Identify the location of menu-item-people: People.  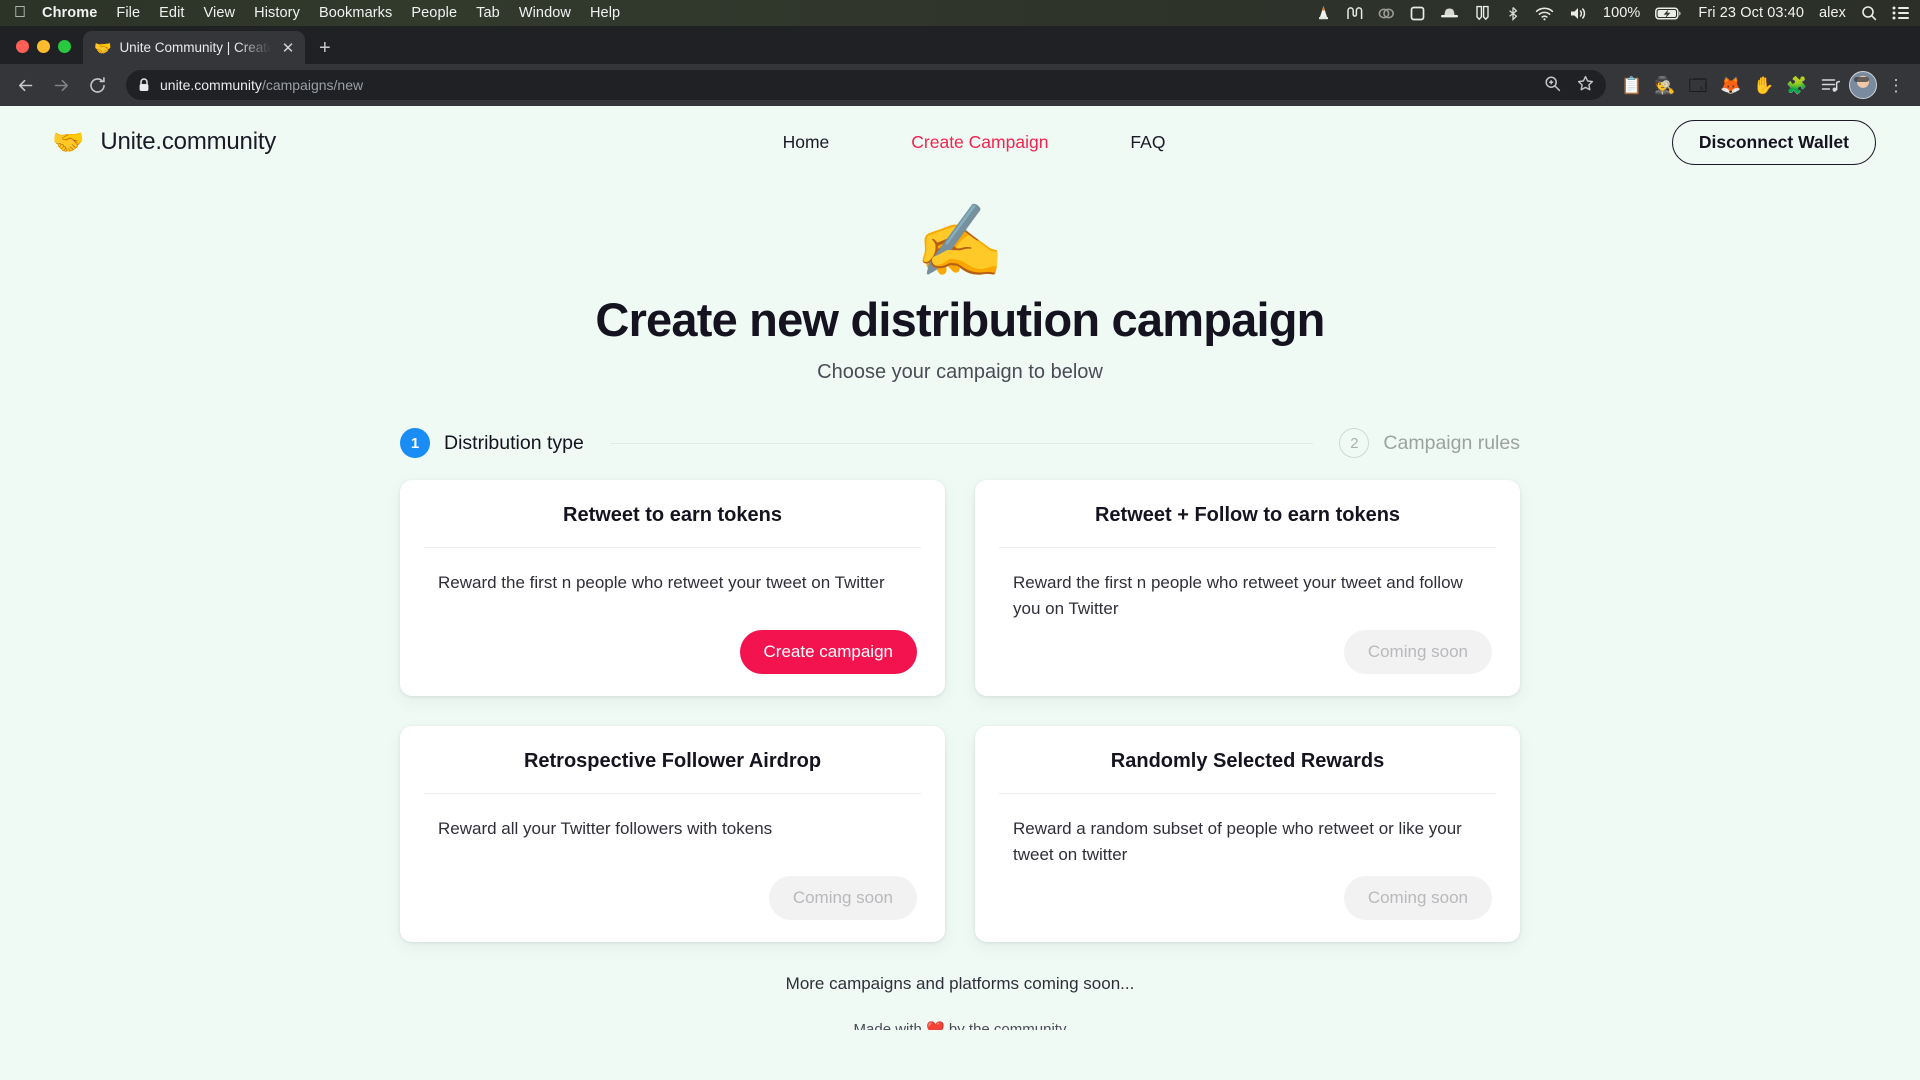
(434, 13).